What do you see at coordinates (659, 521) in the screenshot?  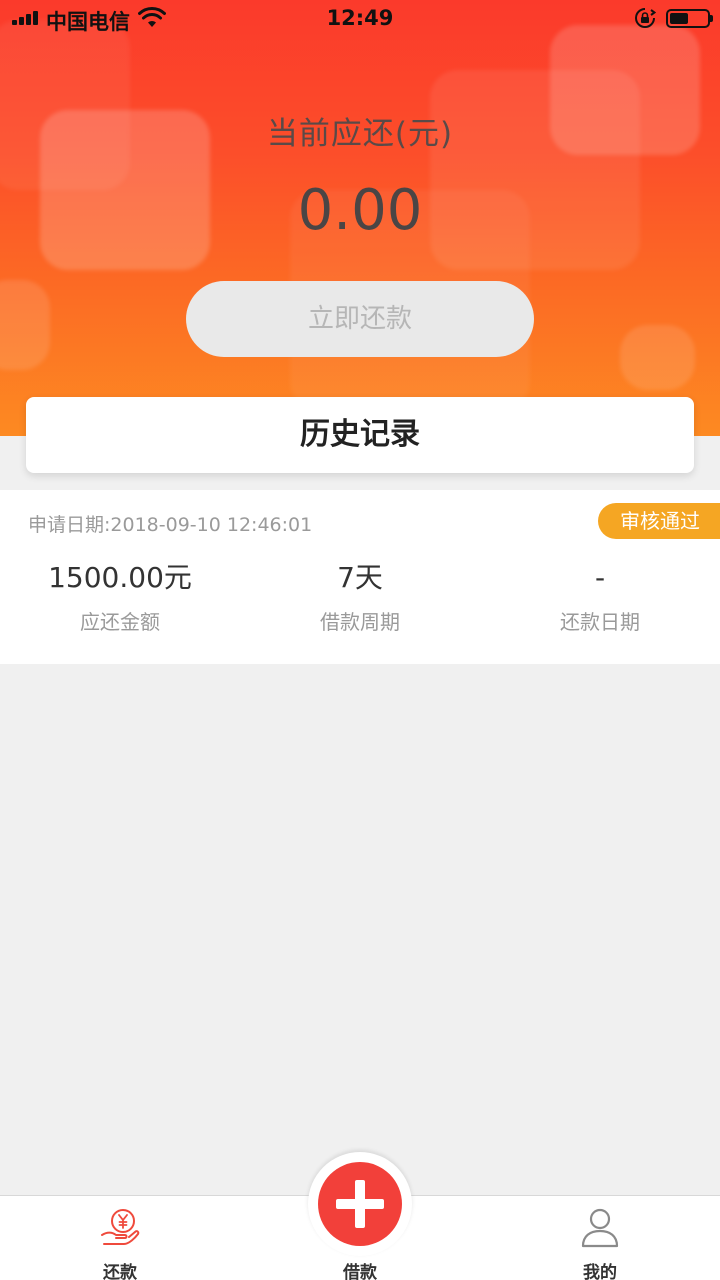 I see `status-badge: 审核通过` at bounding box center [659, 521].